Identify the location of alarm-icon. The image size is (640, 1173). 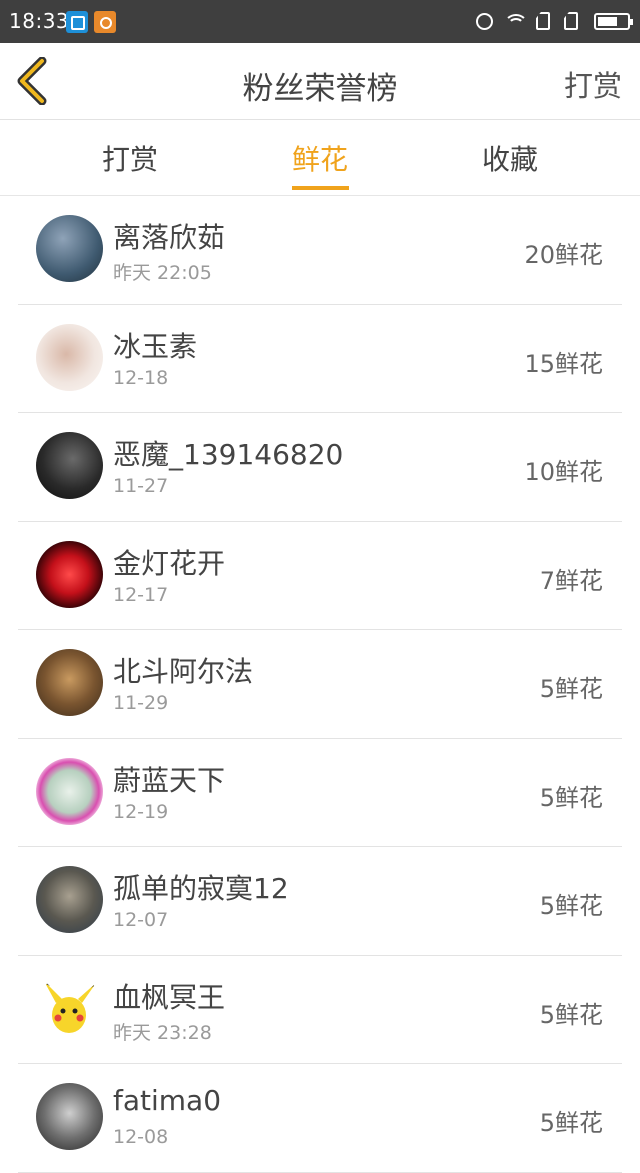
(484, 21).